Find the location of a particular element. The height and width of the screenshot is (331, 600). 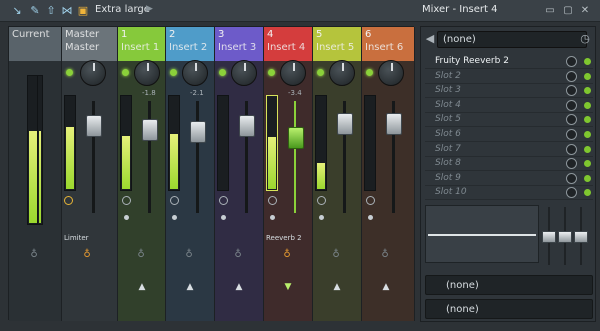

upload-icon: ⇧ is located at coordinates (51, 11).